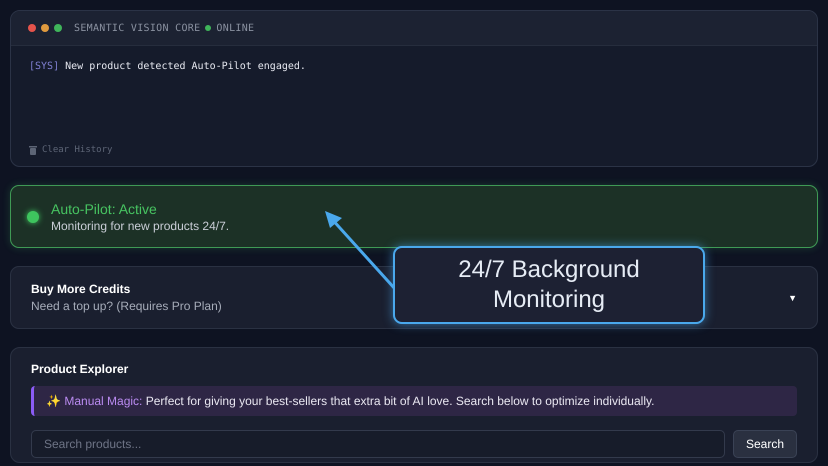  What do you see at coordinates (185, 66) in the screenshot?
I see `log-message: New product detected Auto-Pilot engaged.` at bounding box center [185, 66].